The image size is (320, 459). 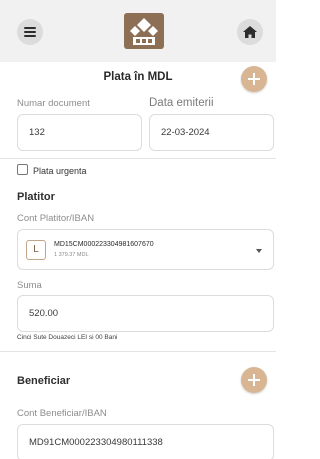 What do you see at coordinates (254, 380) in the screenshot?
I see `add-beneficiary-button` at bounding box center [254, 380].